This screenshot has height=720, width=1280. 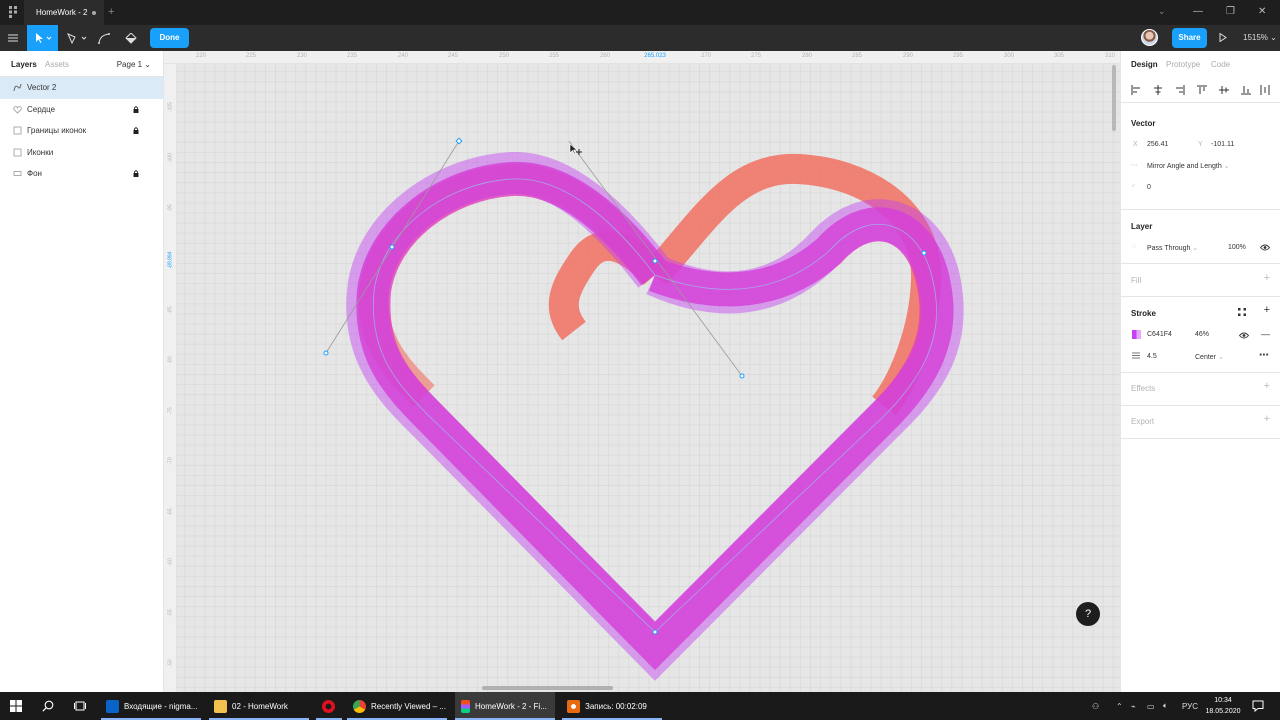 I want to click on corner-radius-input: 0, so click(x=1149, y=187).